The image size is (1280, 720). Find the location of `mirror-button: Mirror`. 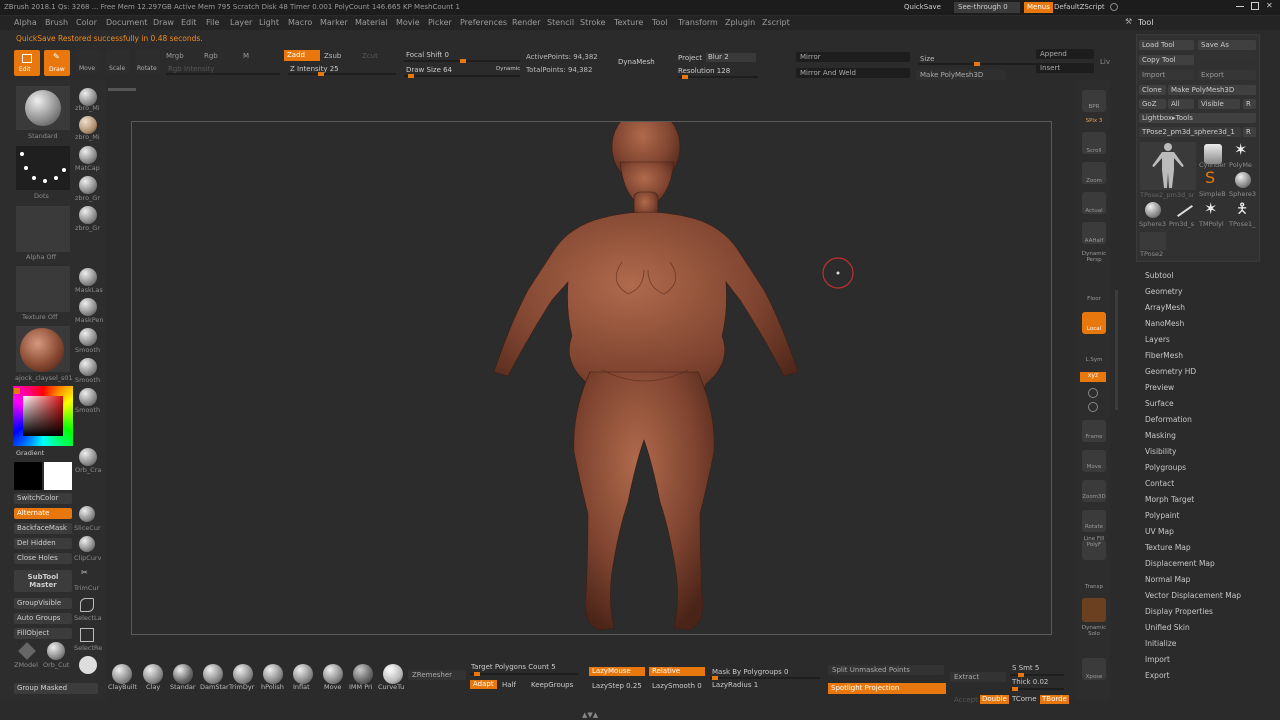

mirror-button: Mirror is located at coordinates (853, 57).